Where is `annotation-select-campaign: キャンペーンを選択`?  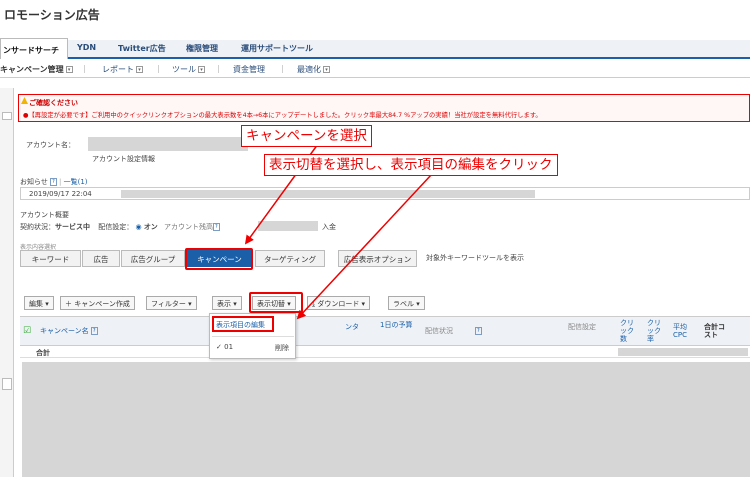 annotation-select-campaign: キャンペーンを選択 is located at coordinates (306, 136).